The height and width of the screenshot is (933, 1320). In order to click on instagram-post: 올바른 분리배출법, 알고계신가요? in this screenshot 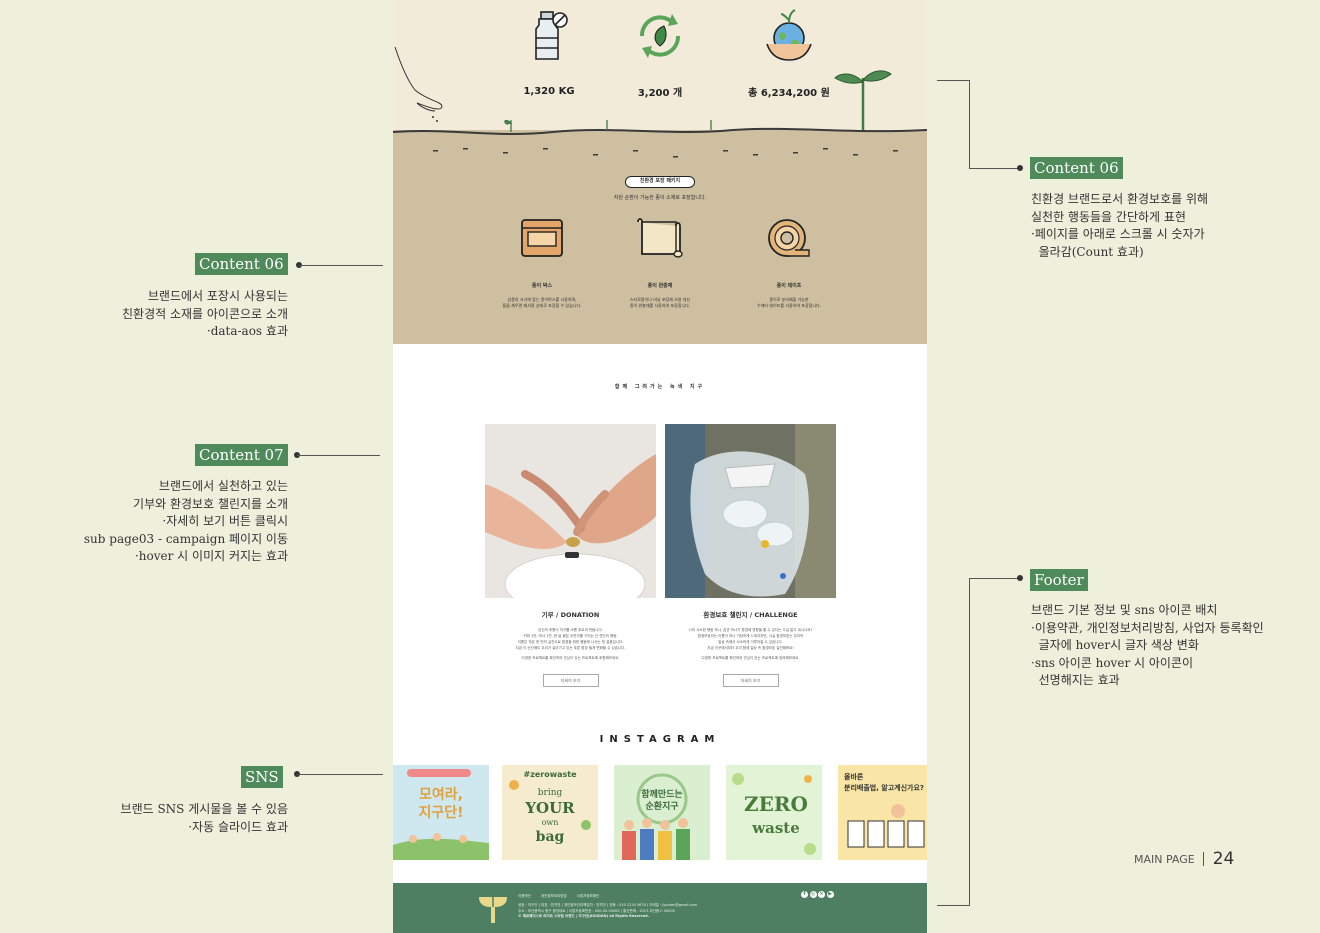, I will do `click(882, 812)`.